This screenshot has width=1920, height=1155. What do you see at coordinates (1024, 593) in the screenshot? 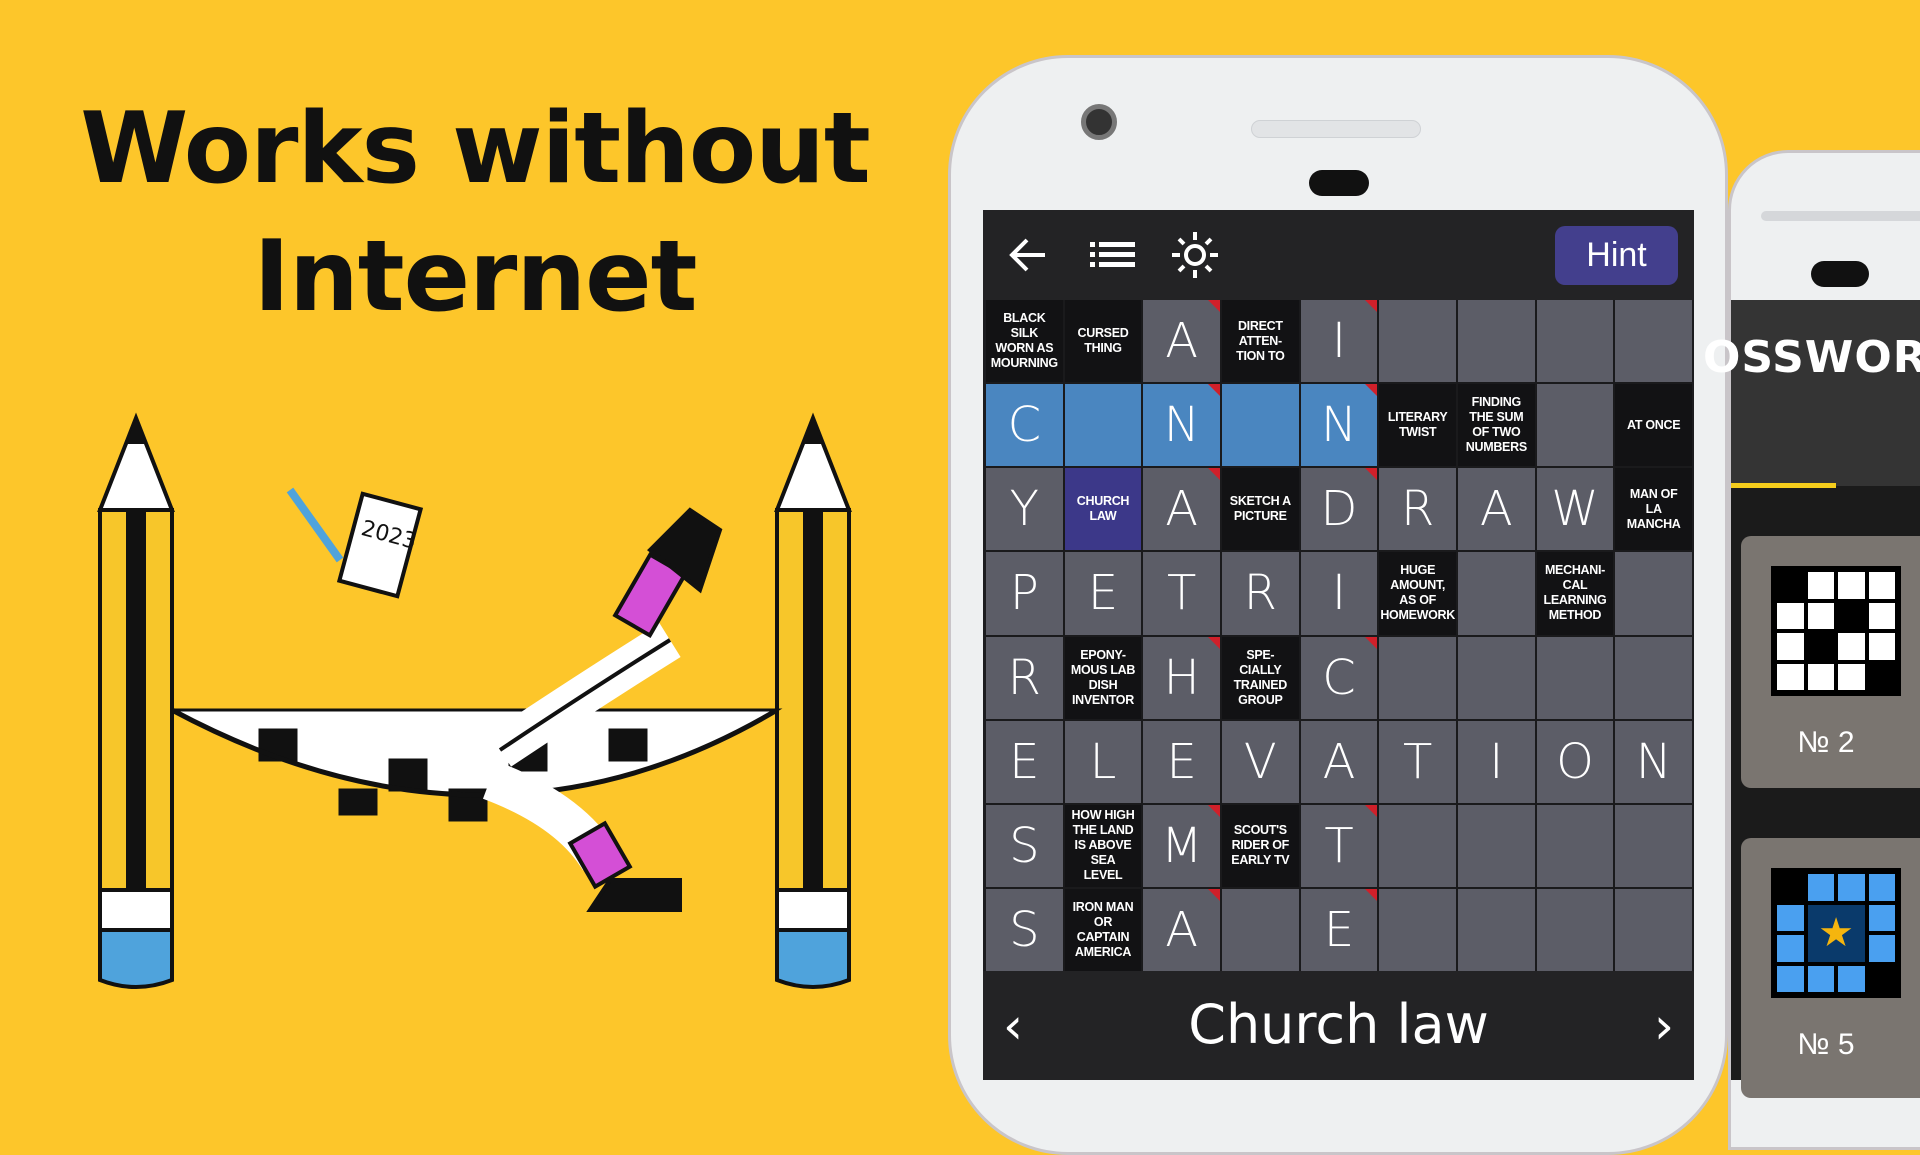
I see `letter-cell: P` at bounding box center [1024, 593].